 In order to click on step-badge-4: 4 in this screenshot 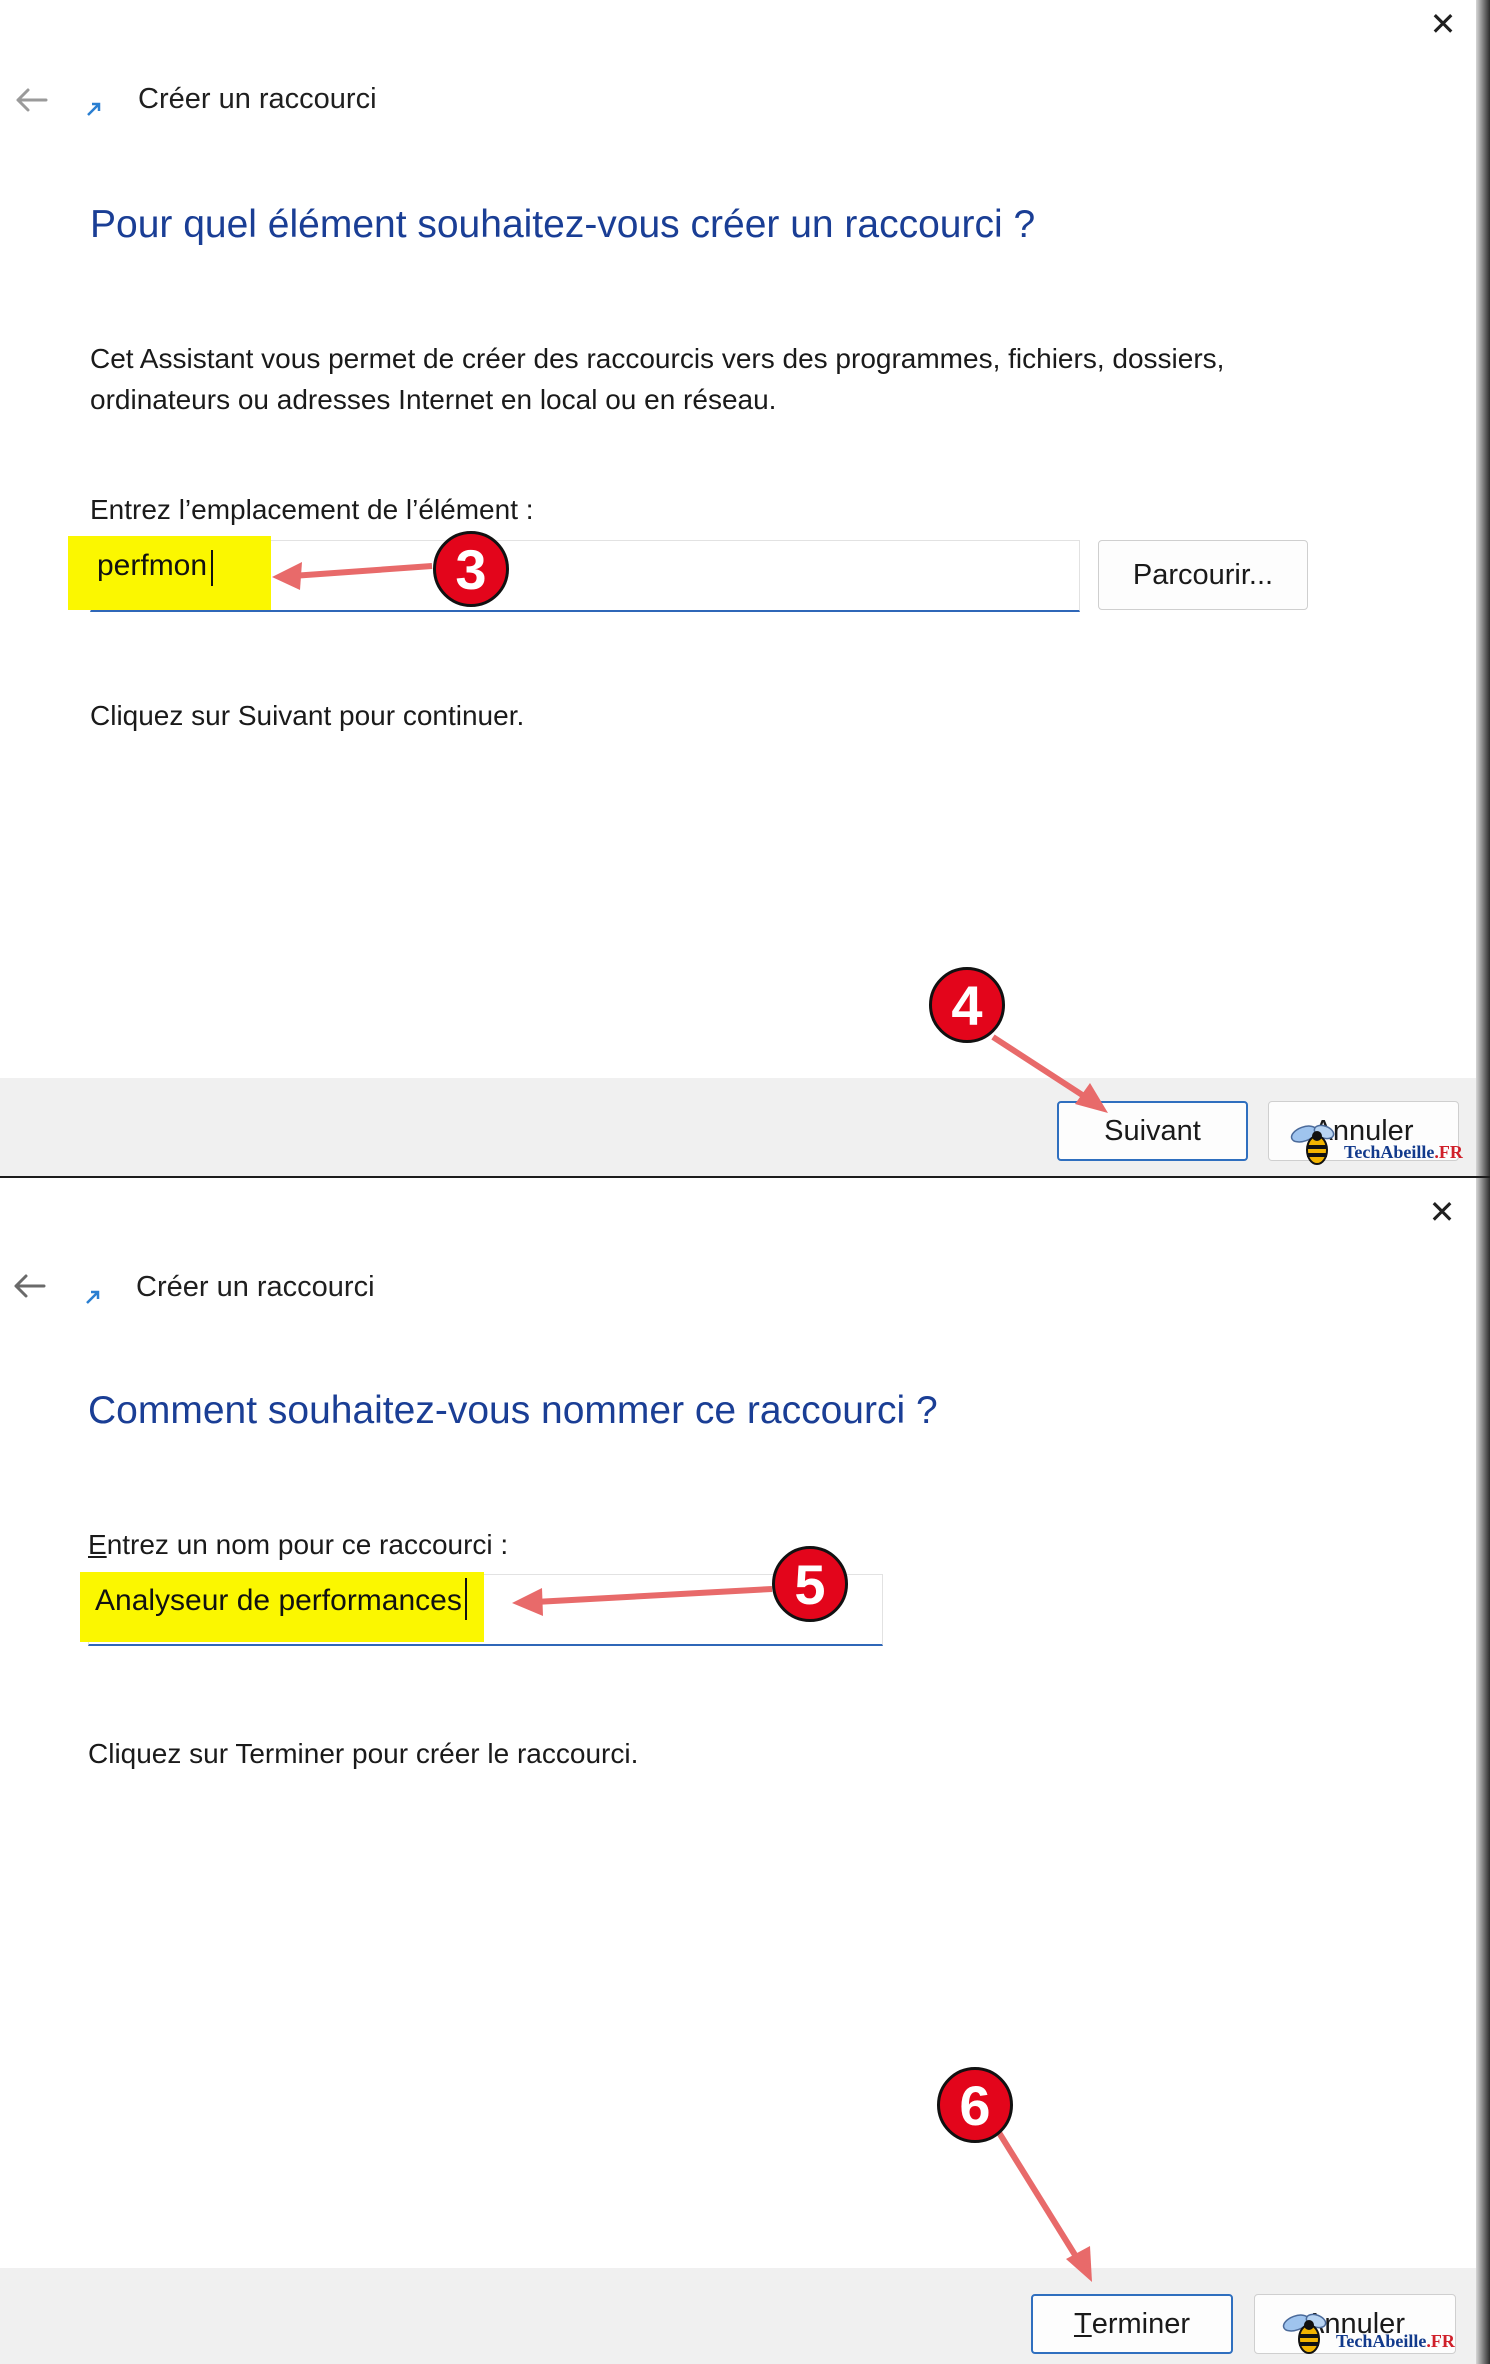, I will do `click(967, 1005)`.